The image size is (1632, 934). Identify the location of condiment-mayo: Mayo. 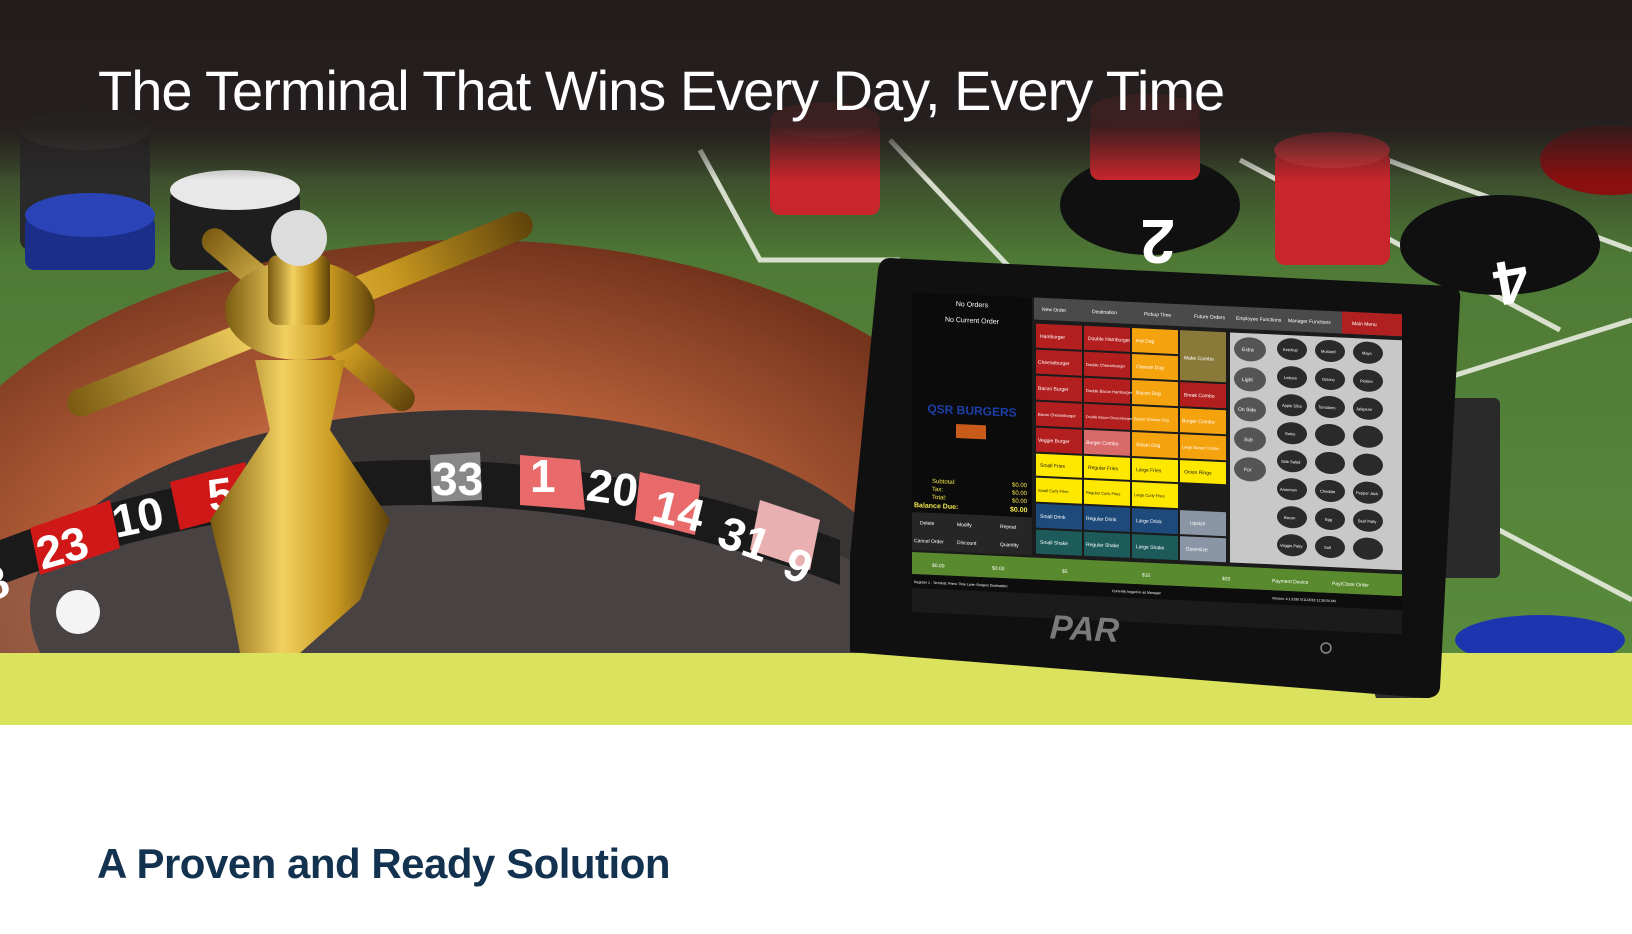
(1367, 352).